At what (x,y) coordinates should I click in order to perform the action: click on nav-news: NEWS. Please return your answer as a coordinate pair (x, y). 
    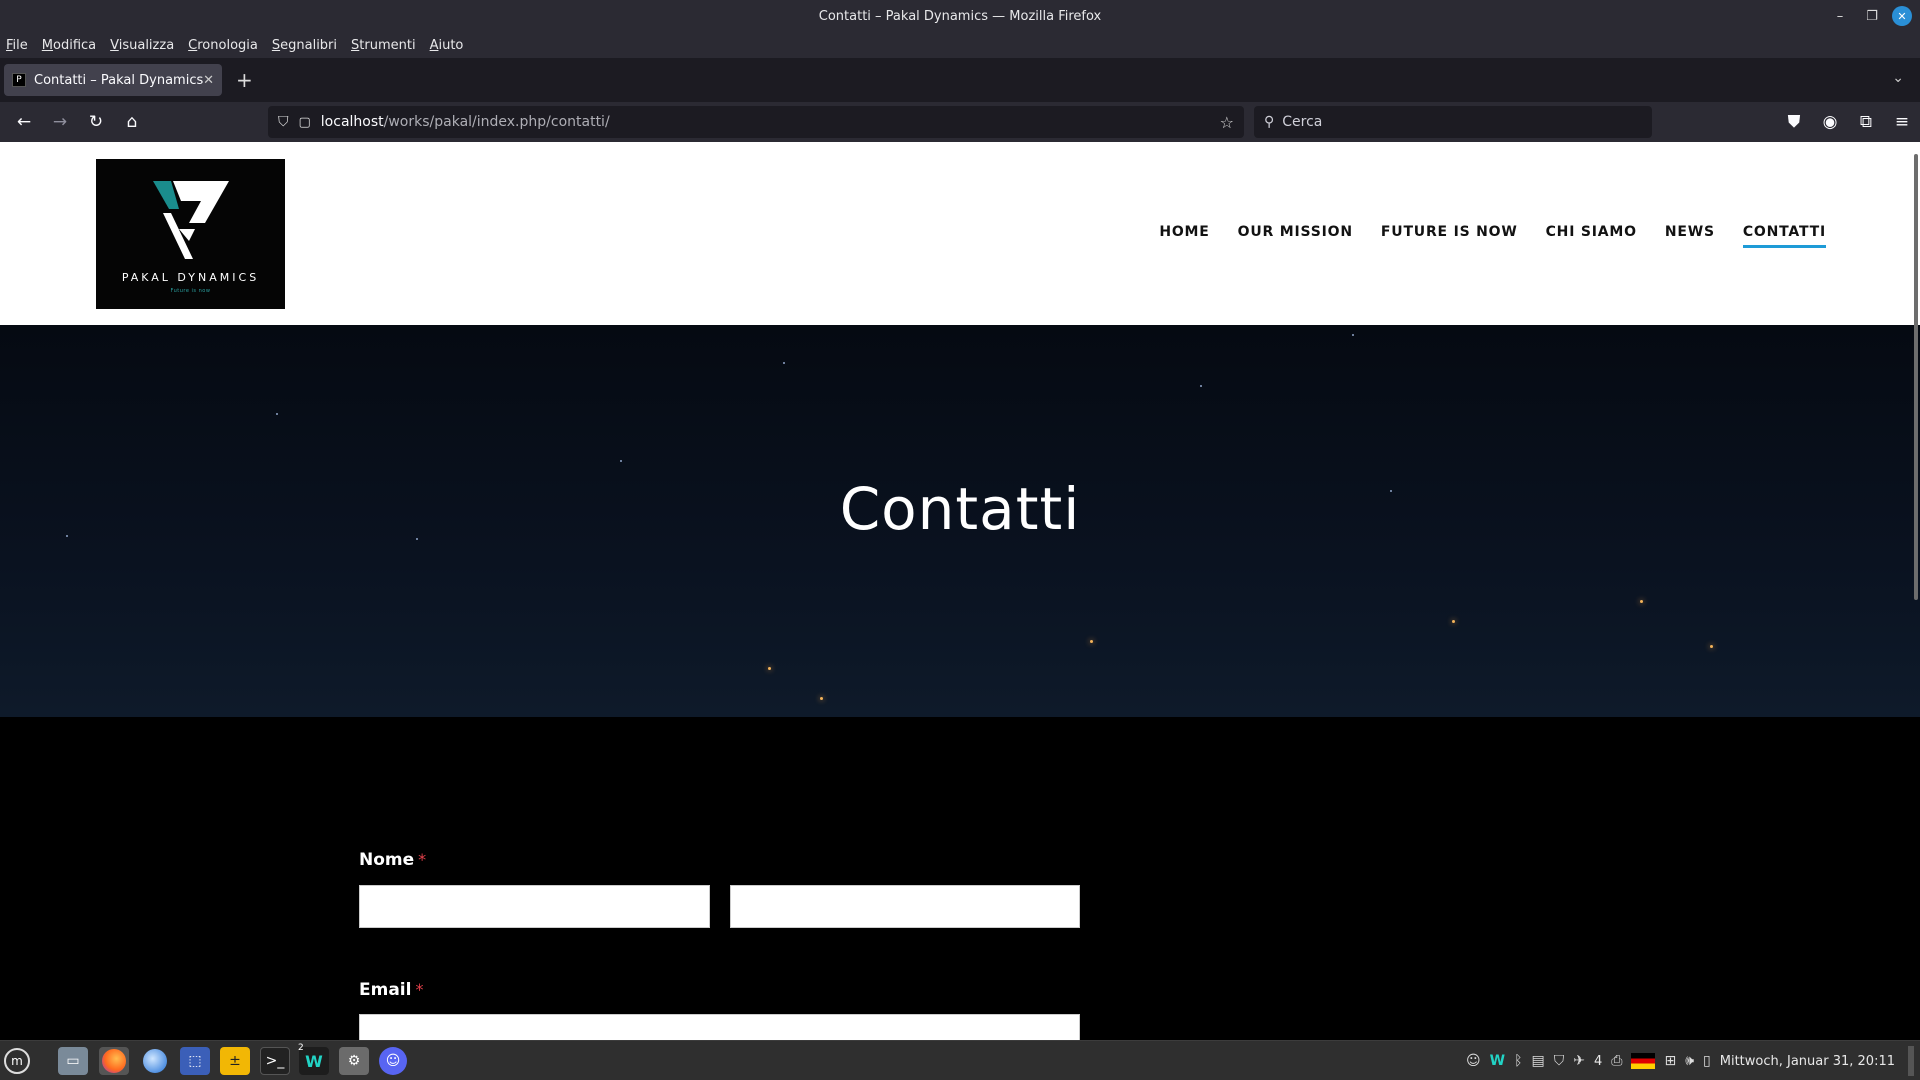
    Looking at the image, I should click on (1690, 236).